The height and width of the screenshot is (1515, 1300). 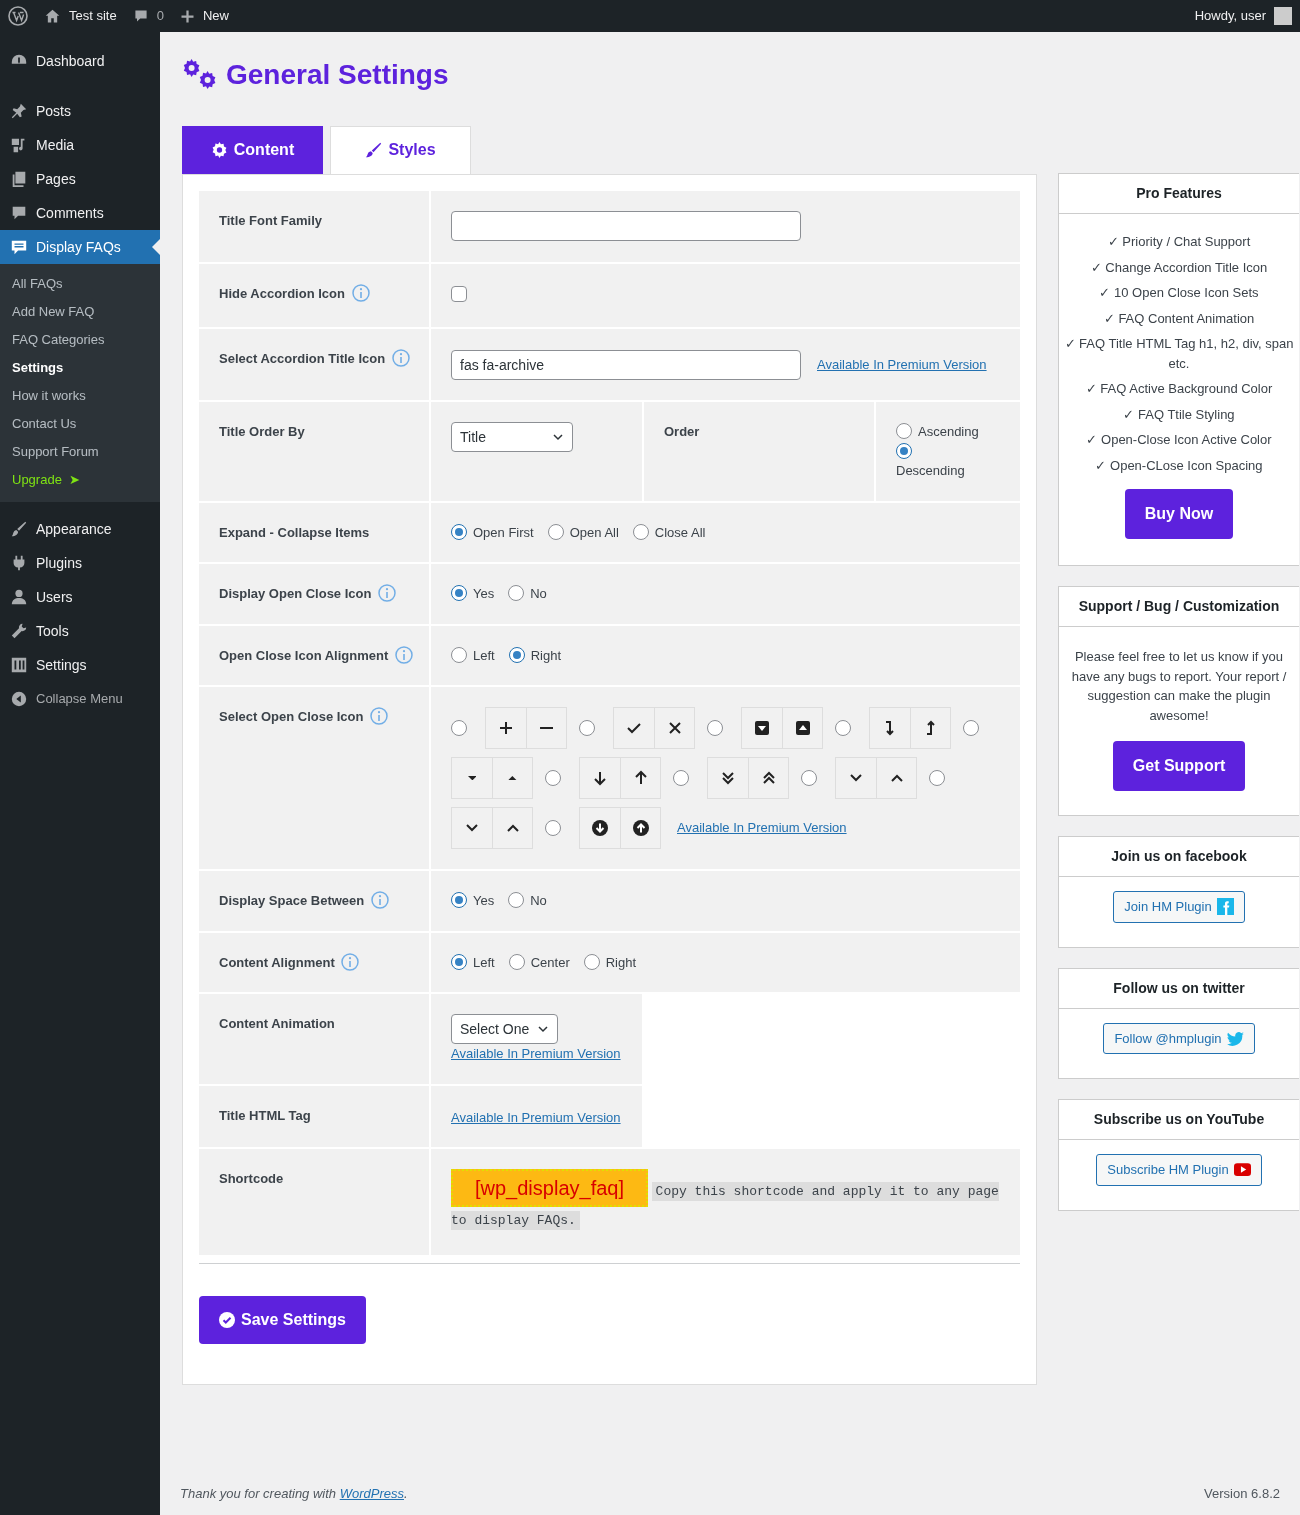 What do you see at coordinates (80, 111) in the screenshot?
I see `menu-item: Posts` at bounding box center [80, 111].